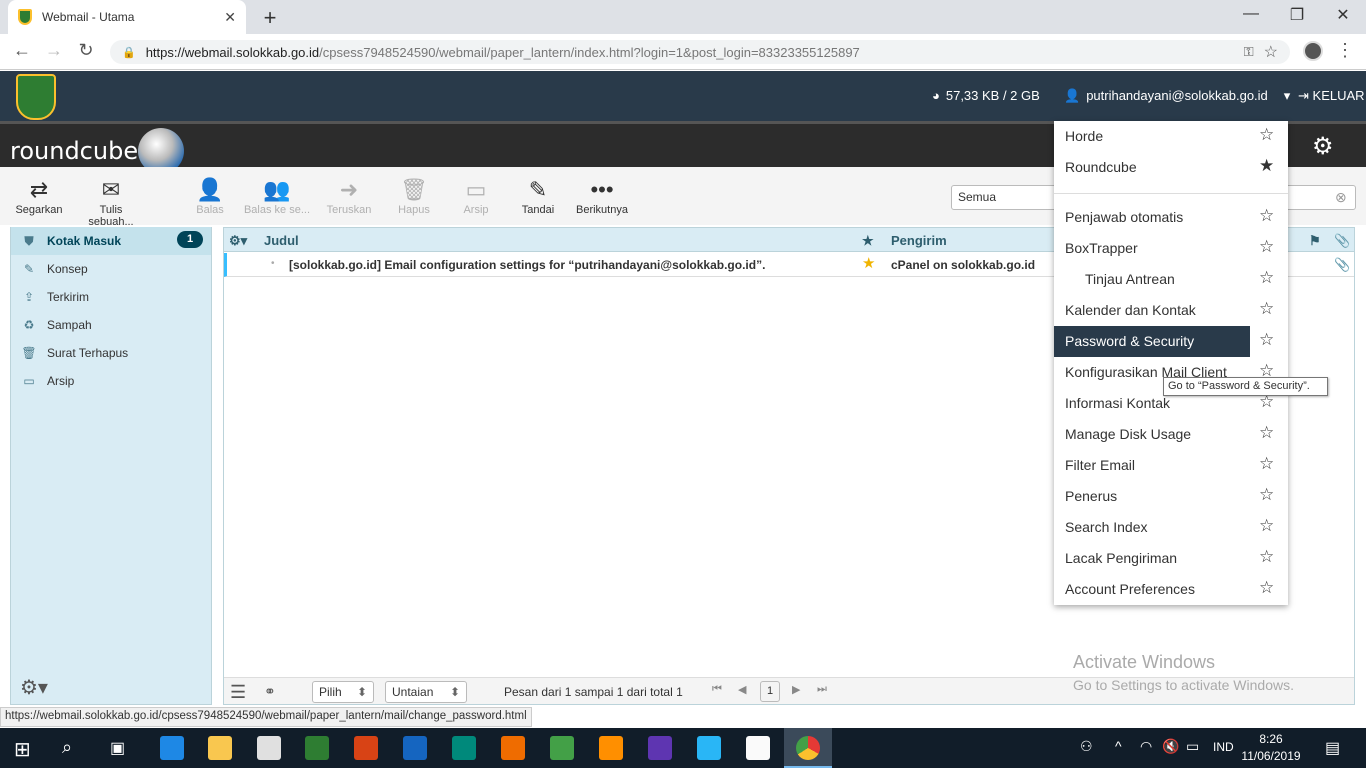  I want to click on close-tab-icon: ✕, so click(230, 17).